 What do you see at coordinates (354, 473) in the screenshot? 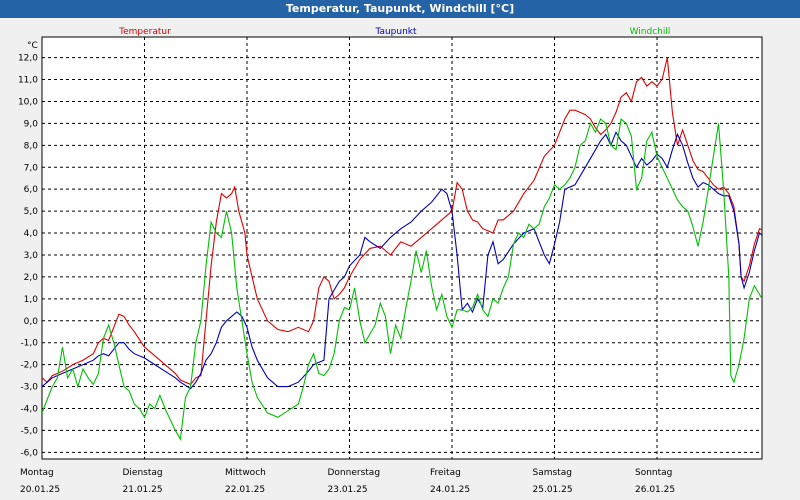
I see `x-day-label: Donnerstag` at bounding box center [354, 473].